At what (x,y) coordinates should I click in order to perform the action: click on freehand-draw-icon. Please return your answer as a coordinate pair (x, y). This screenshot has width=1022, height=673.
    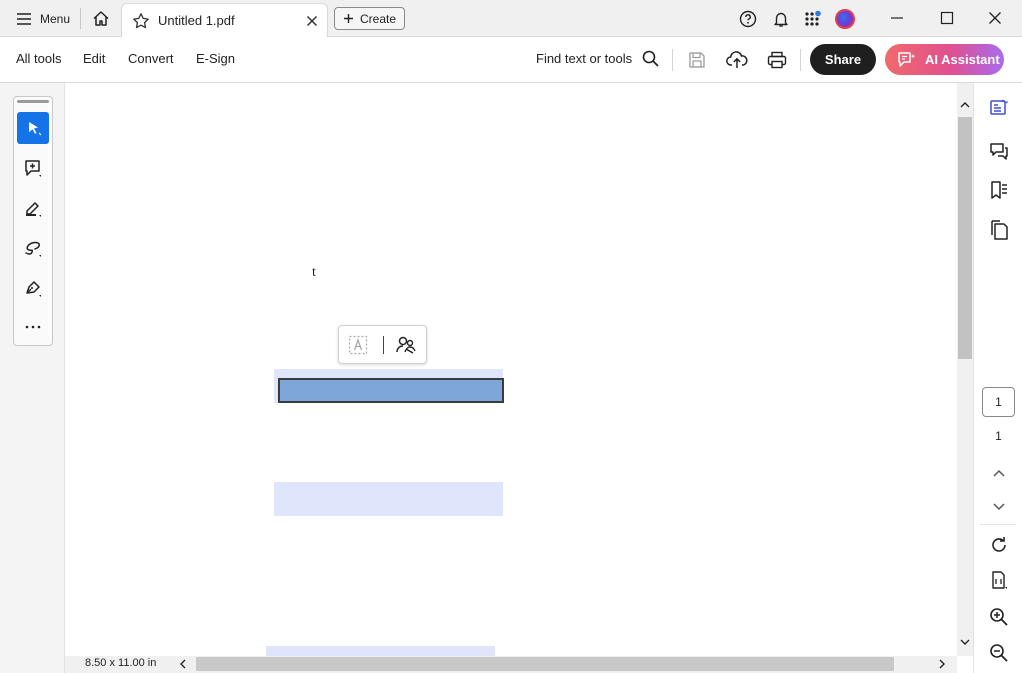
    Looking at the image, I should click on (33, 248).